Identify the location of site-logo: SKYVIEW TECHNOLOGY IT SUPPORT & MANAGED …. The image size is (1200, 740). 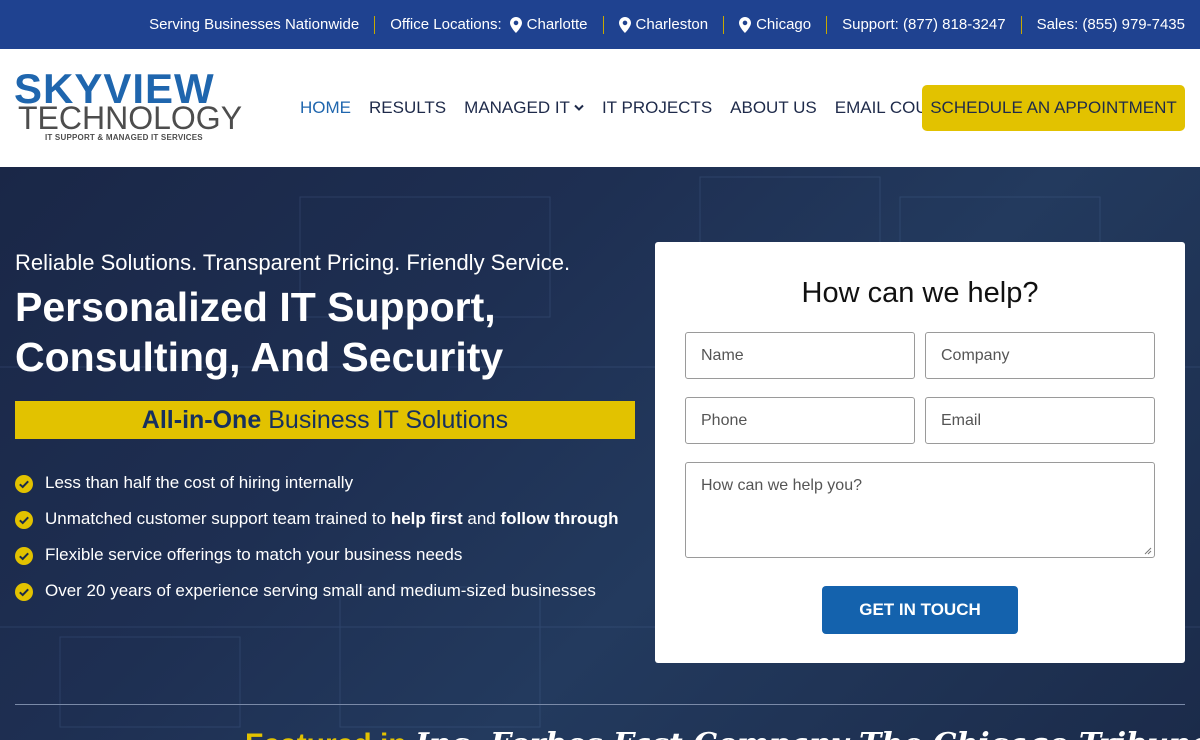
(134, 108).